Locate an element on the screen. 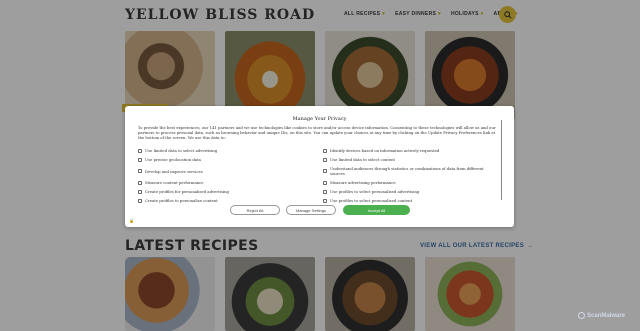 The image size is (640, 331). purpose-label: Use limited data to select advertising is located at coordinates (181, 150).